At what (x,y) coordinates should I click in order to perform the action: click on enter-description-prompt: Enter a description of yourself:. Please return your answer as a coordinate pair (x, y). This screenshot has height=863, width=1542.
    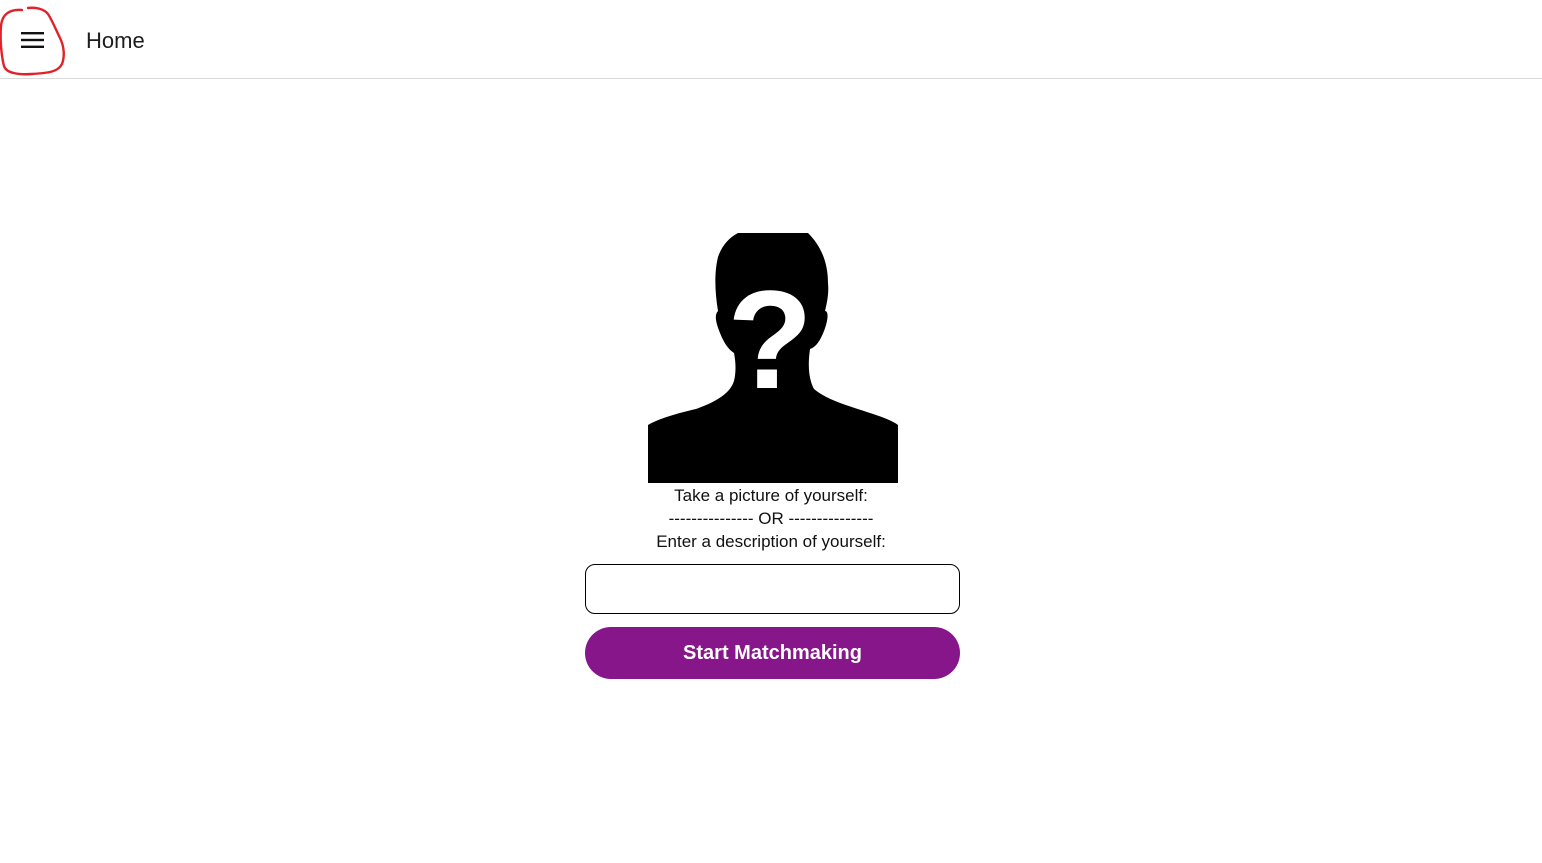
    Looking at the image, I should click on (771, 541).